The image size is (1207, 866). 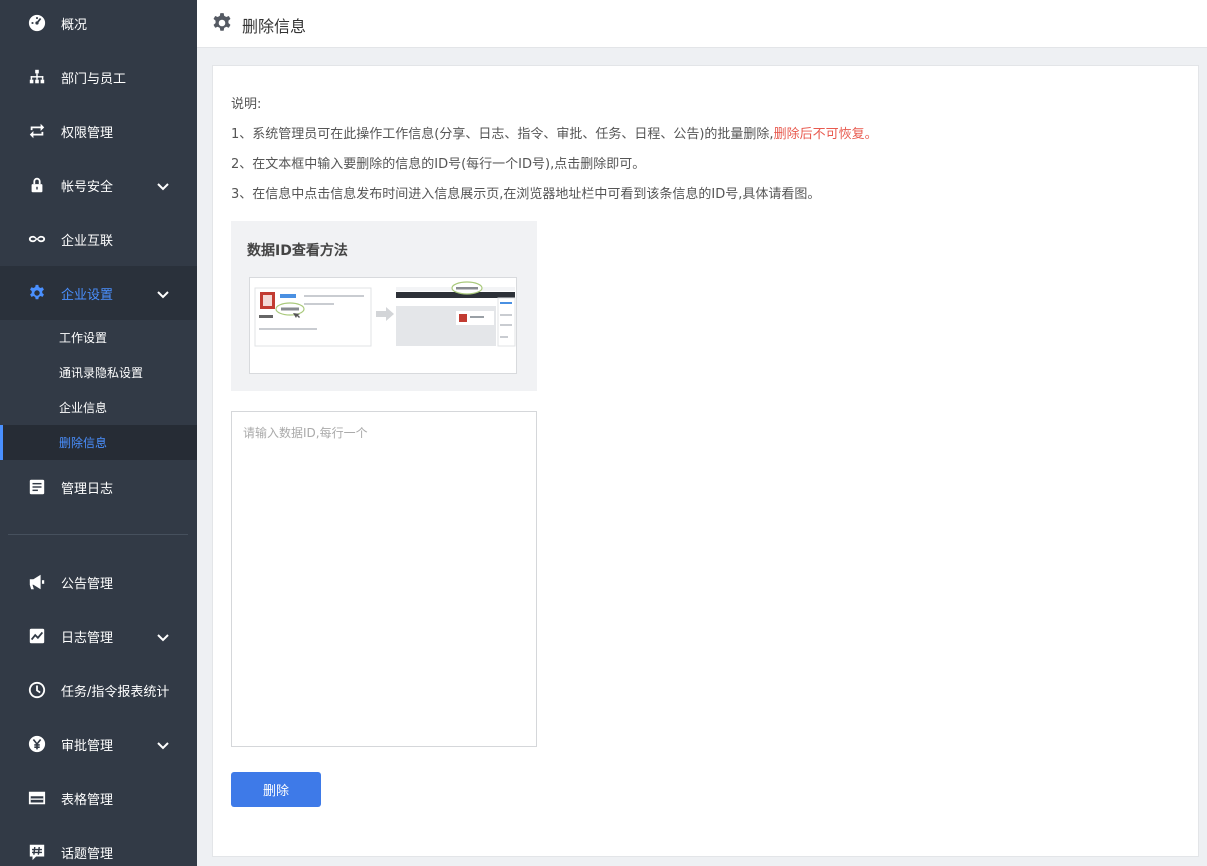 What do you see at coordinates (87, 854) in the screenshot?
I see `sidebar-item-label: 话题管理` at bounding box center [87, 854].